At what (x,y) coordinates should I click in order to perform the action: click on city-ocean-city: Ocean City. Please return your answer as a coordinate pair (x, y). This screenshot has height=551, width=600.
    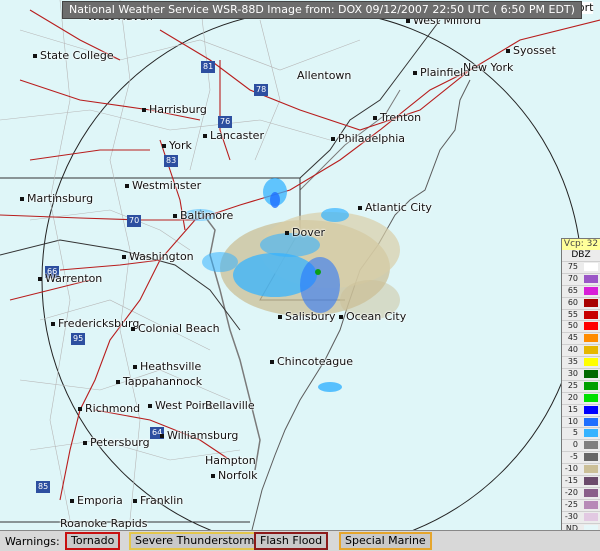
    Looking at the image, I should click on (372, 317).